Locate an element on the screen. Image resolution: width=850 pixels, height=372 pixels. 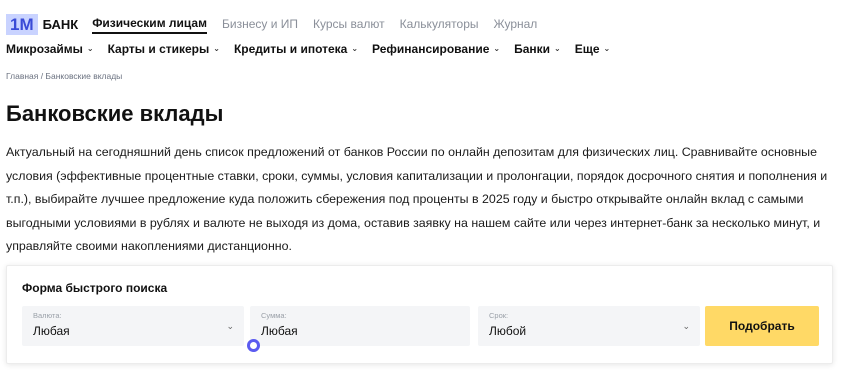
nav-more-label: Еще is located at coordinates (587, 49).